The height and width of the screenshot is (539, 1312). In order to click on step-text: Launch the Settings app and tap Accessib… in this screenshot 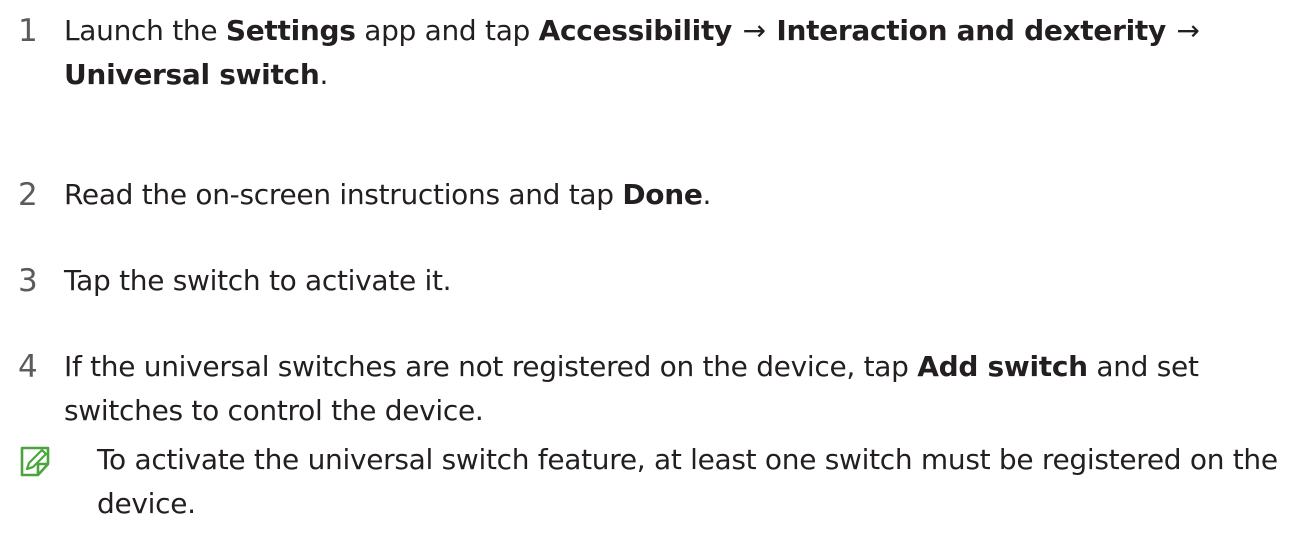, I will do `click(654, 53)`.